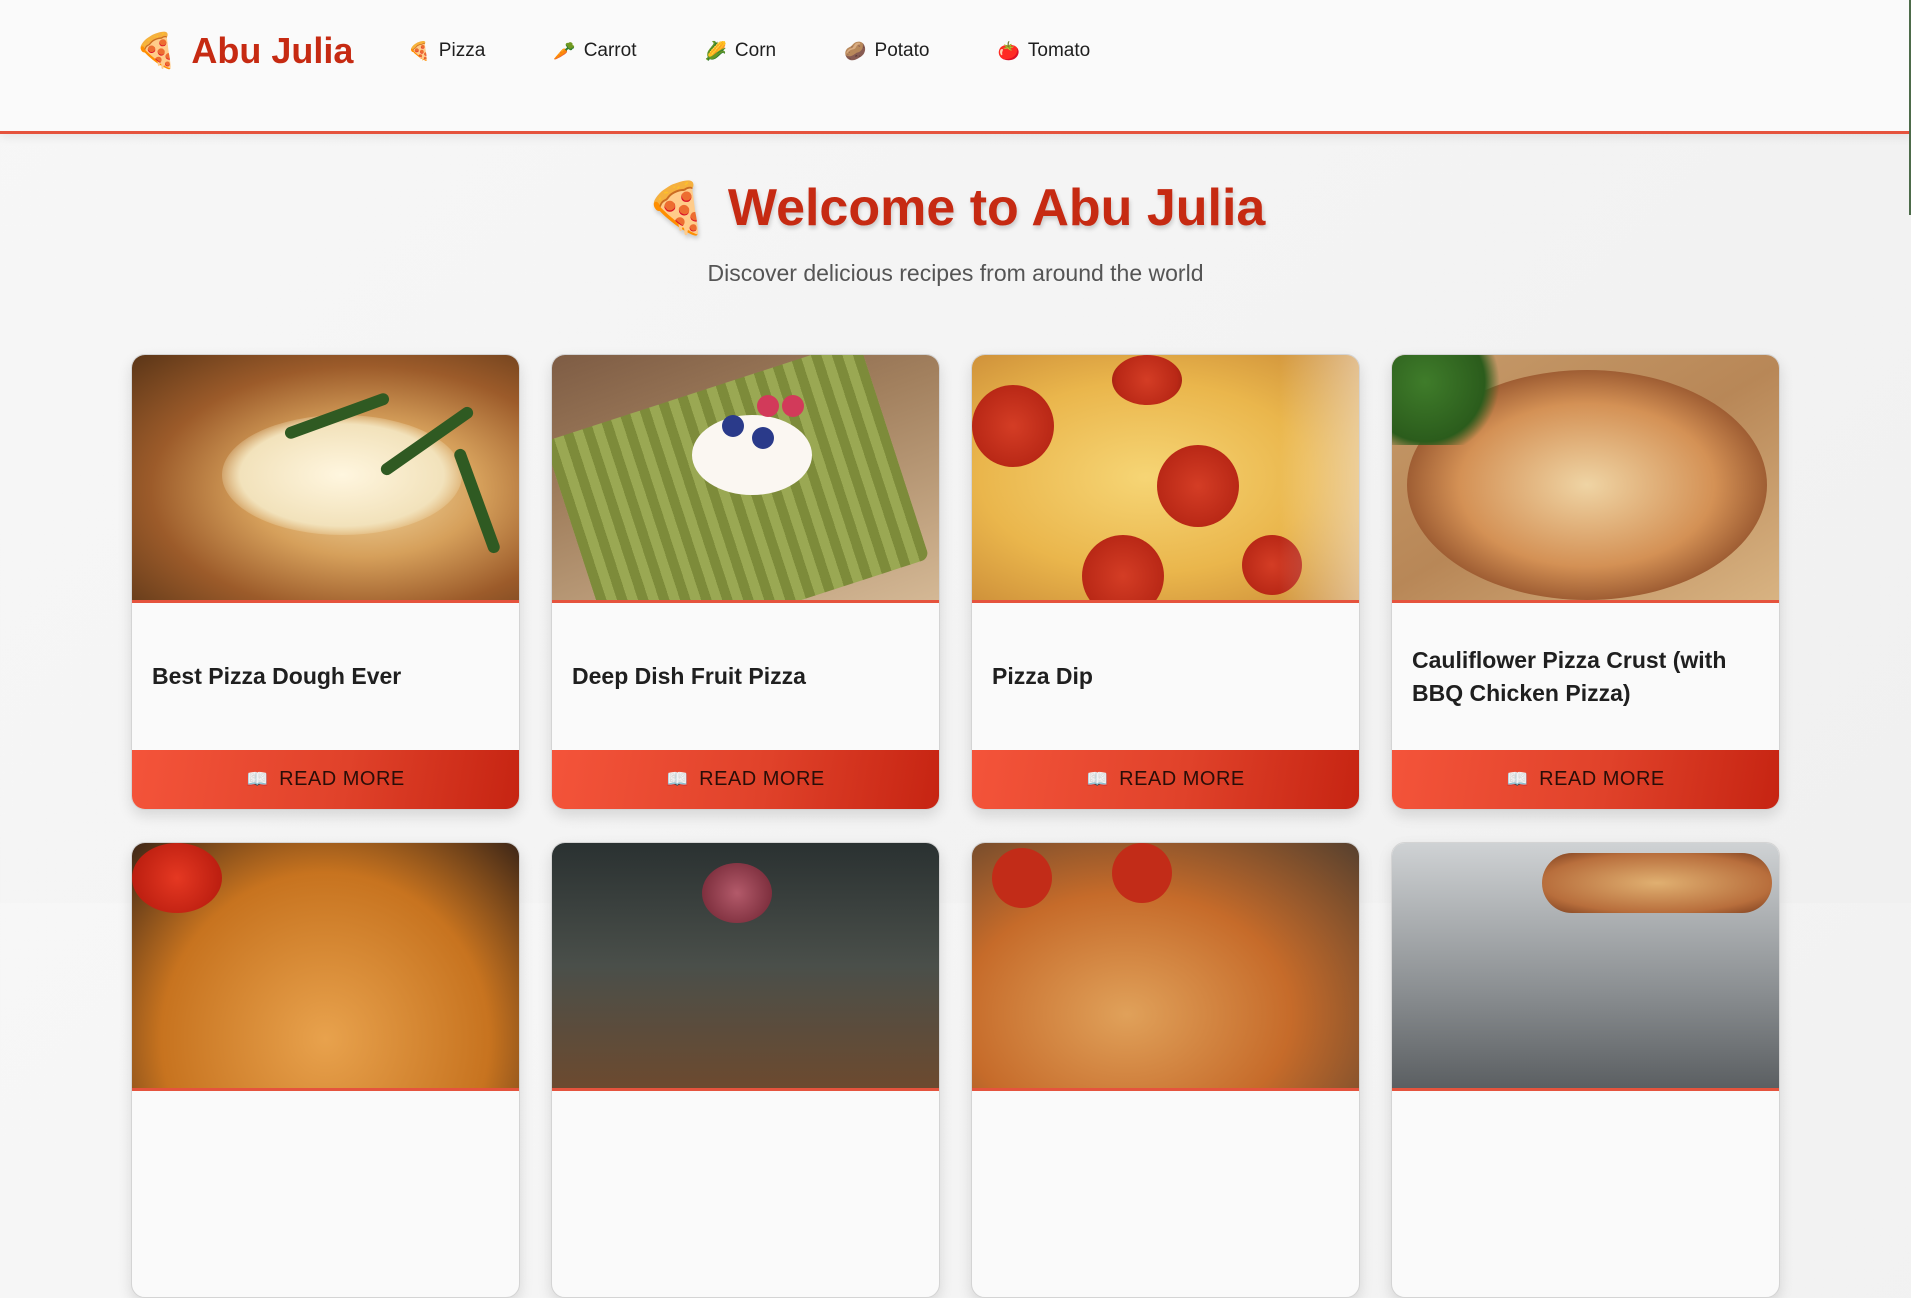 The width and height of the screenshot is (1911, 1298). Describe the element at coordinates (996, 208) in the screenshot. I see `page-title-text: Welcome to Abu Julia` at that location.